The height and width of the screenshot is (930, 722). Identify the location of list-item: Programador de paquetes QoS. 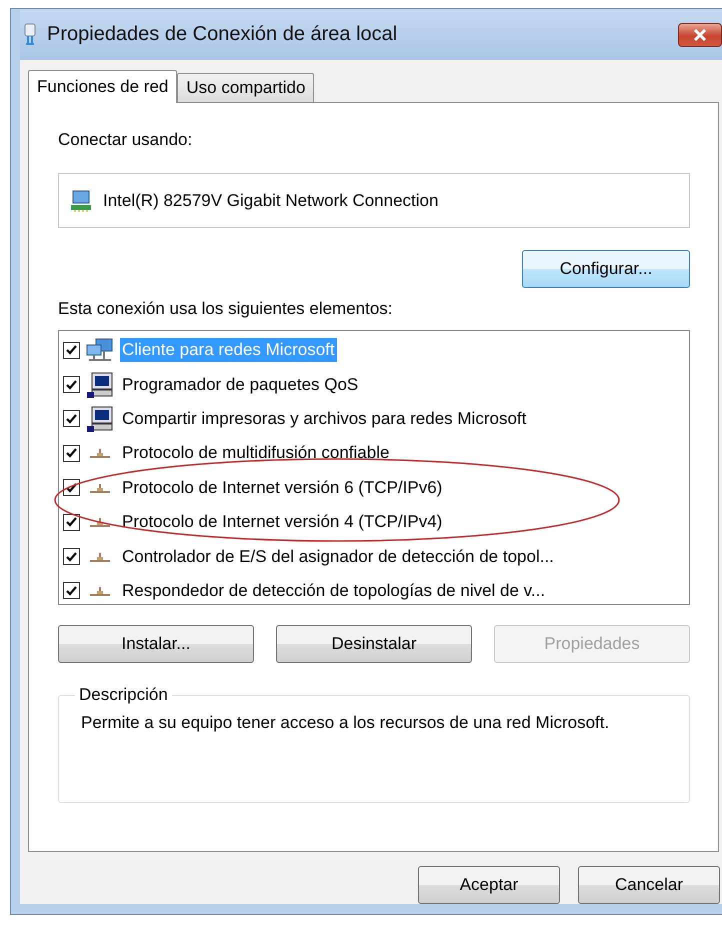
(240, 384).